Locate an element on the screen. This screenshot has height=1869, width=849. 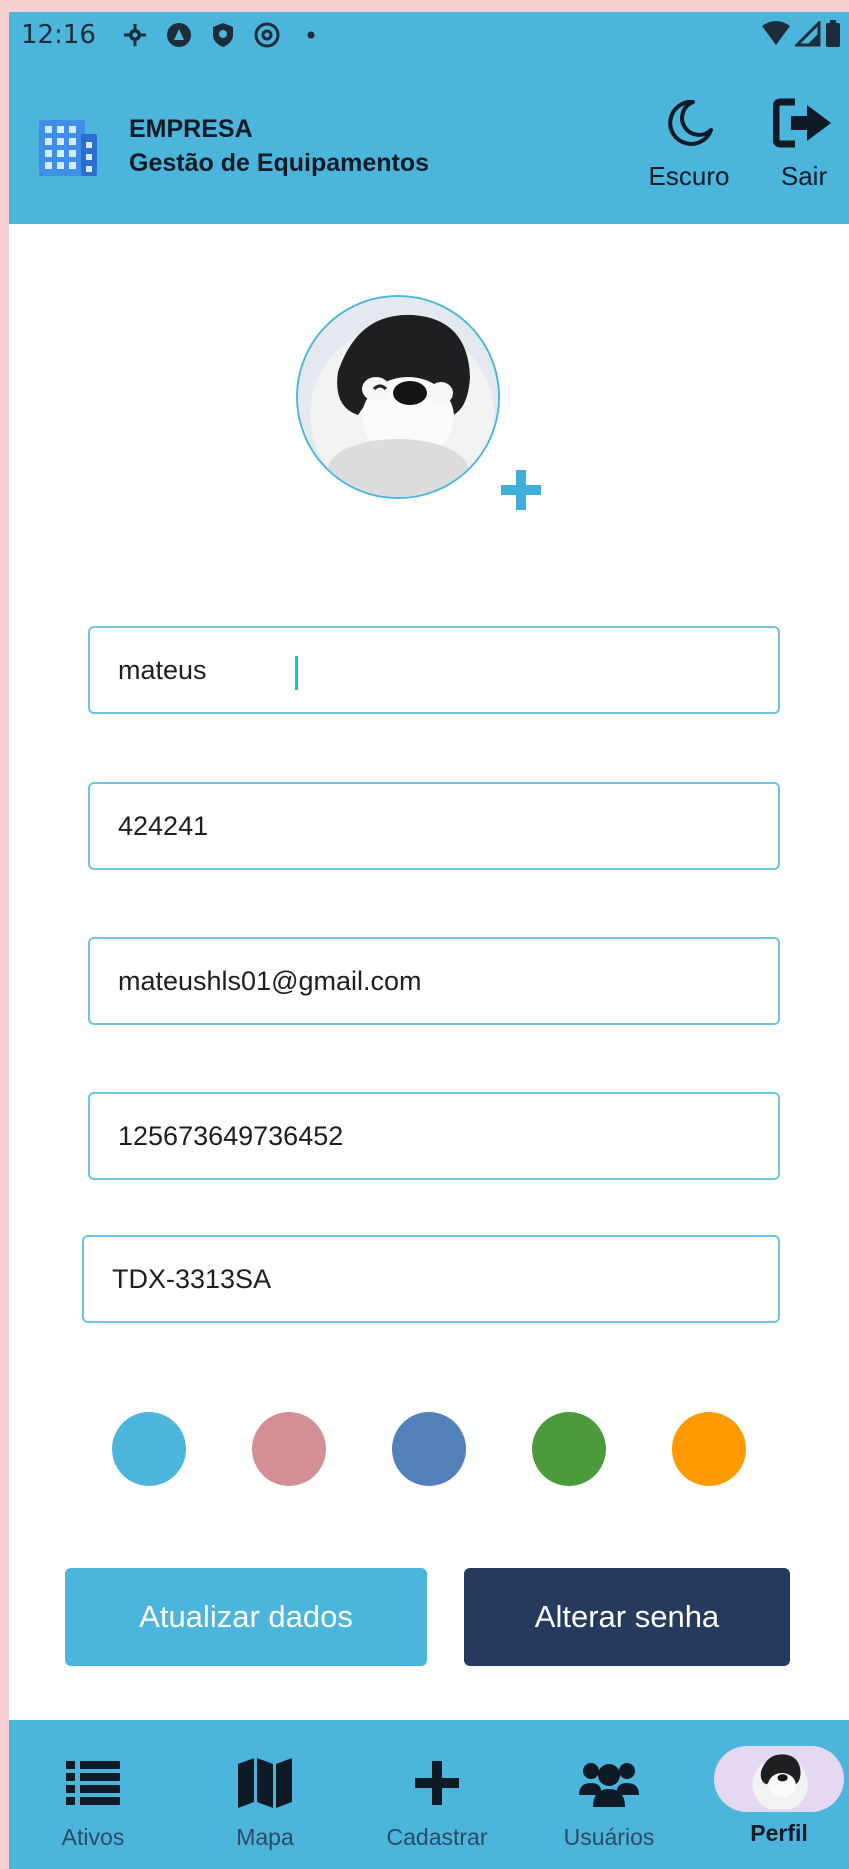
email-input is located at coordinates (434, 981).